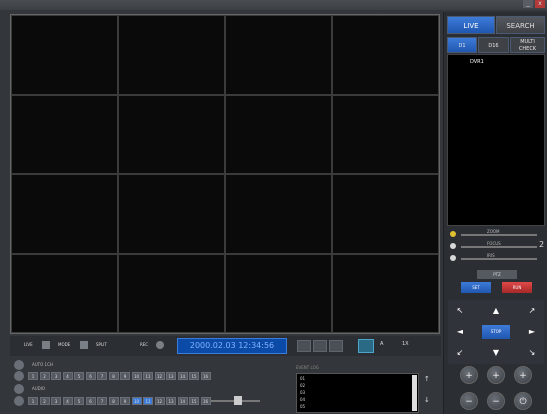 This screenshot has width=547, height=414. Describe the element at coordinates (414, 393) in the screenshot. I see `log-scrollbar` at that location.